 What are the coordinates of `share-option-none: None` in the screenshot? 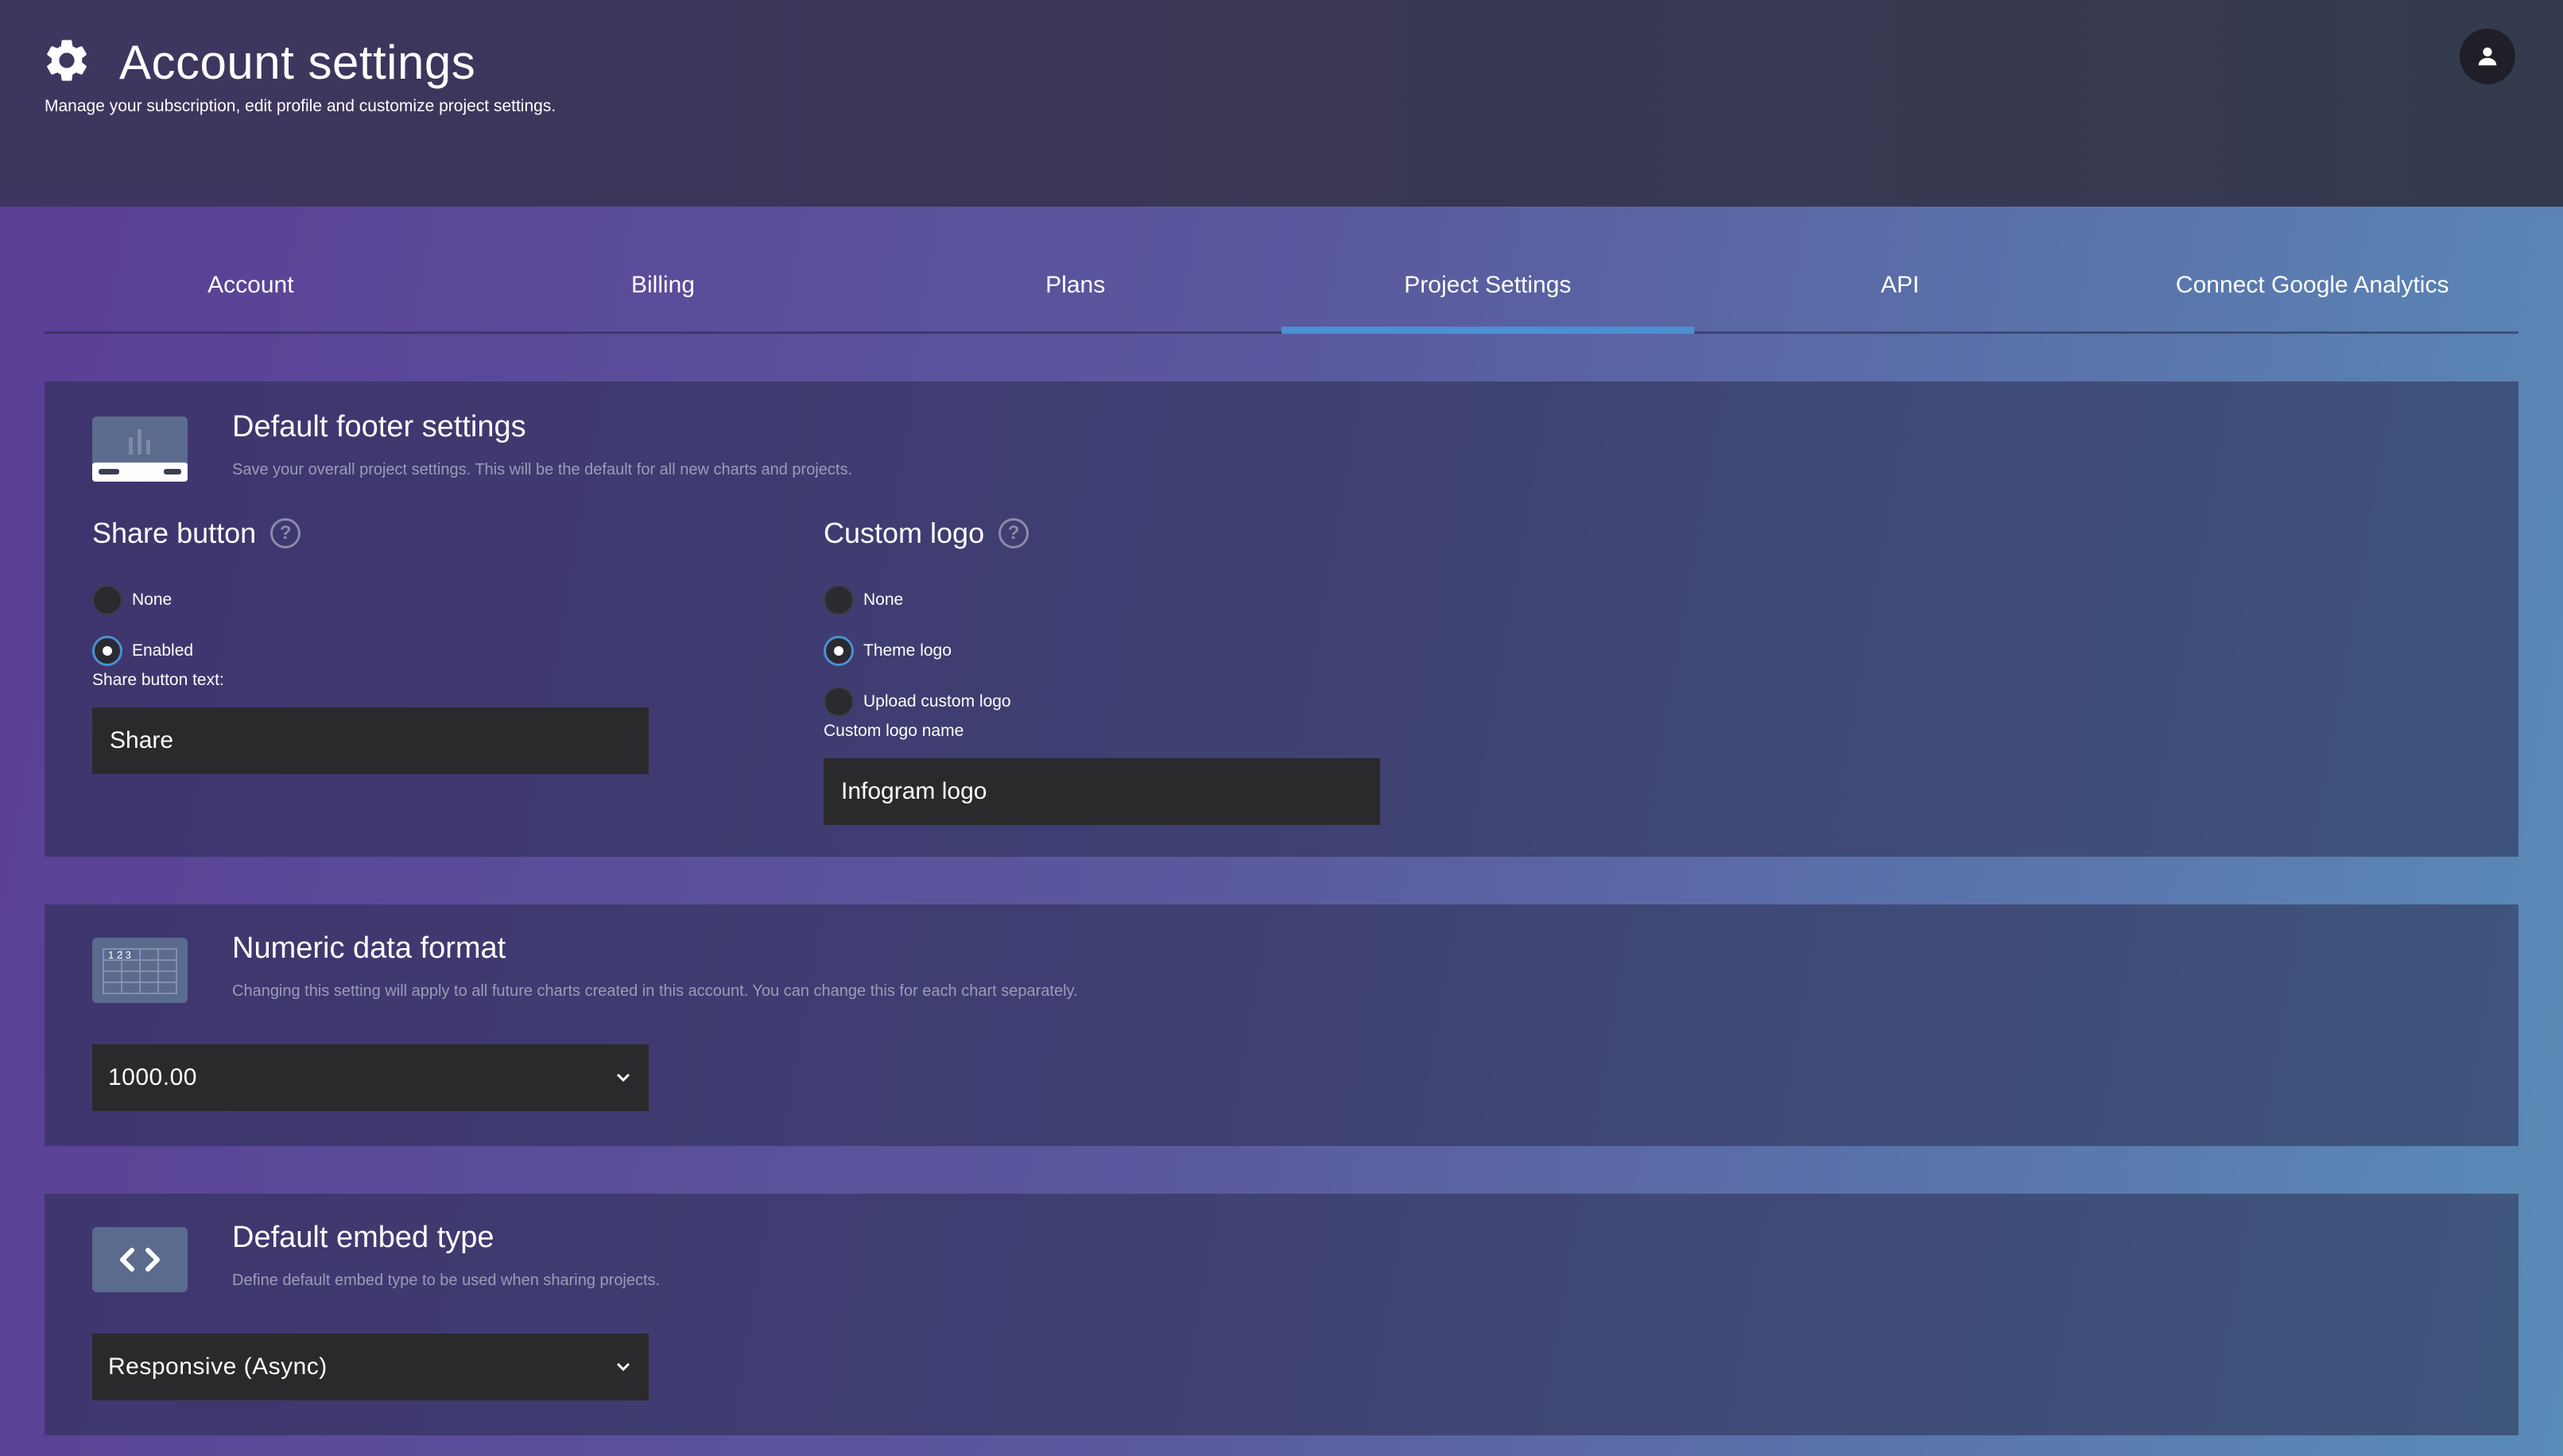 It's located at (132, 600).